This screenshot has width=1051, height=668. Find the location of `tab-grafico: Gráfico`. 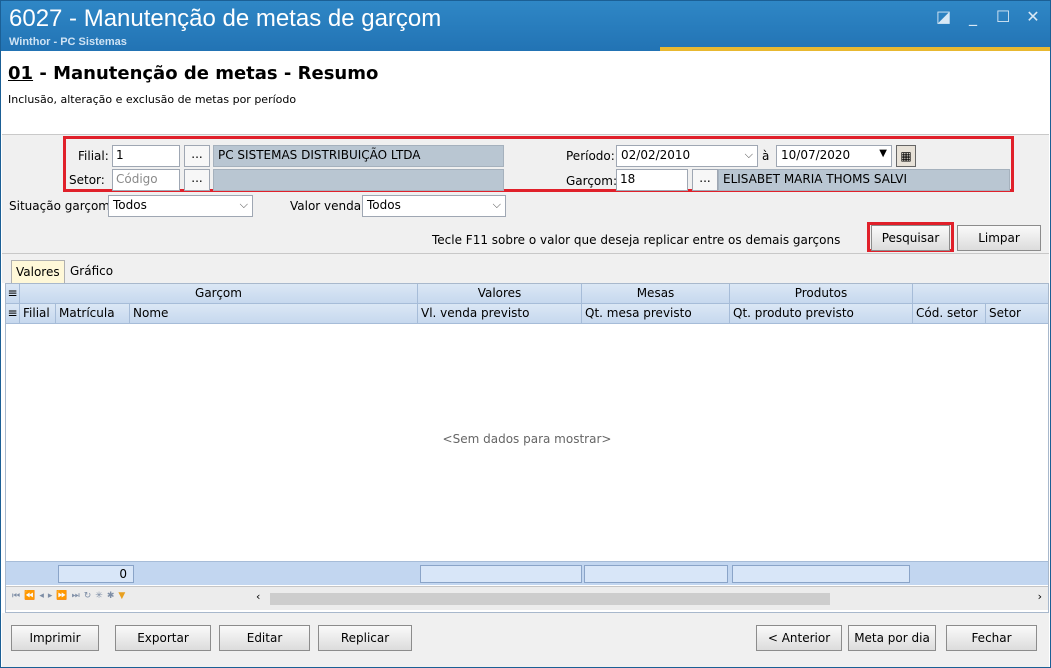

tab-grafico: Gráfico is located at coordinates (91, 272).